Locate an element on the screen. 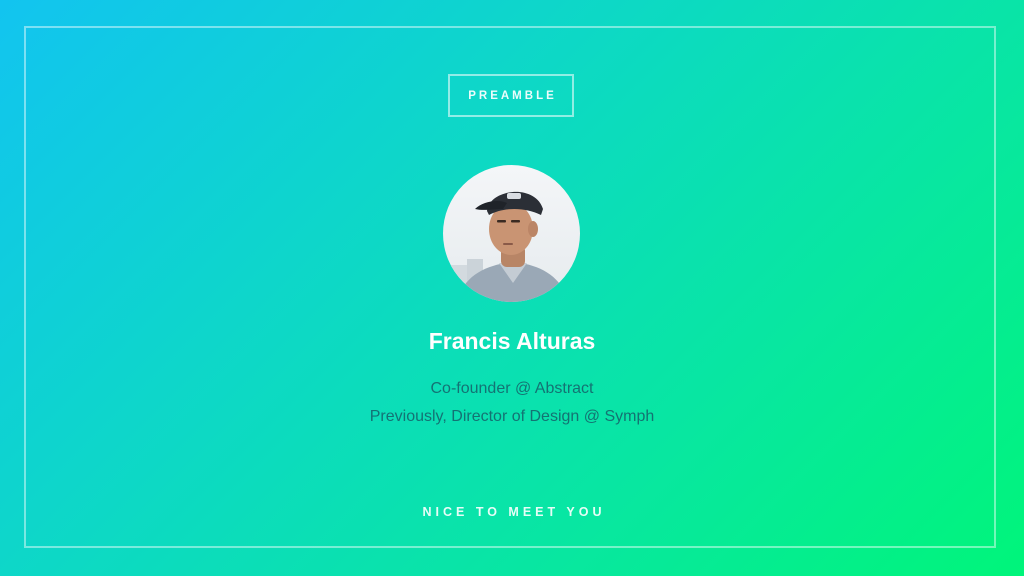 The image size is (1024, 576). section-badge: PREAMBLE is located at coordinates (511, 95).